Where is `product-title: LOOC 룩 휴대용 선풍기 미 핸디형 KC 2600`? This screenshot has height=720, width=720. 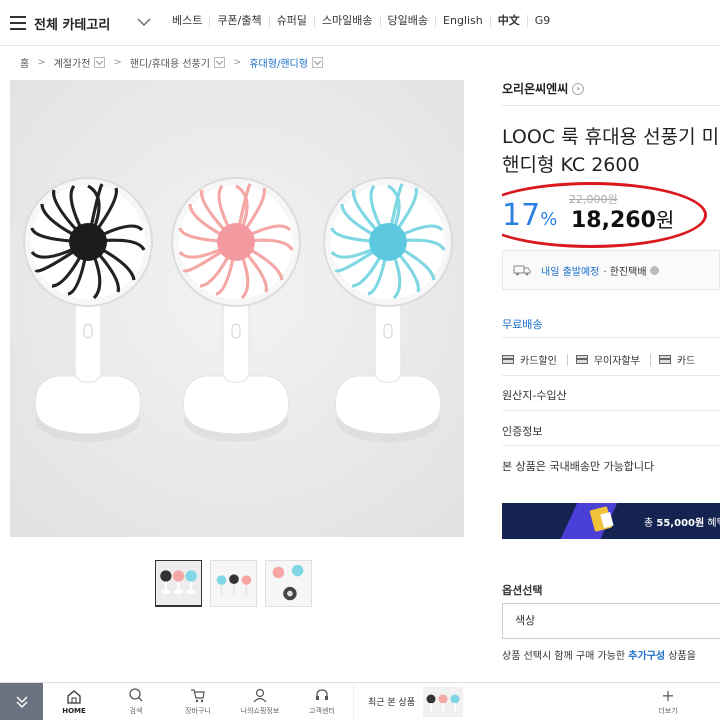
product-title: LOOC 룩 휴대용 선풍기 미 핸디형 KC 2600 is located at coordinates (611, 151).